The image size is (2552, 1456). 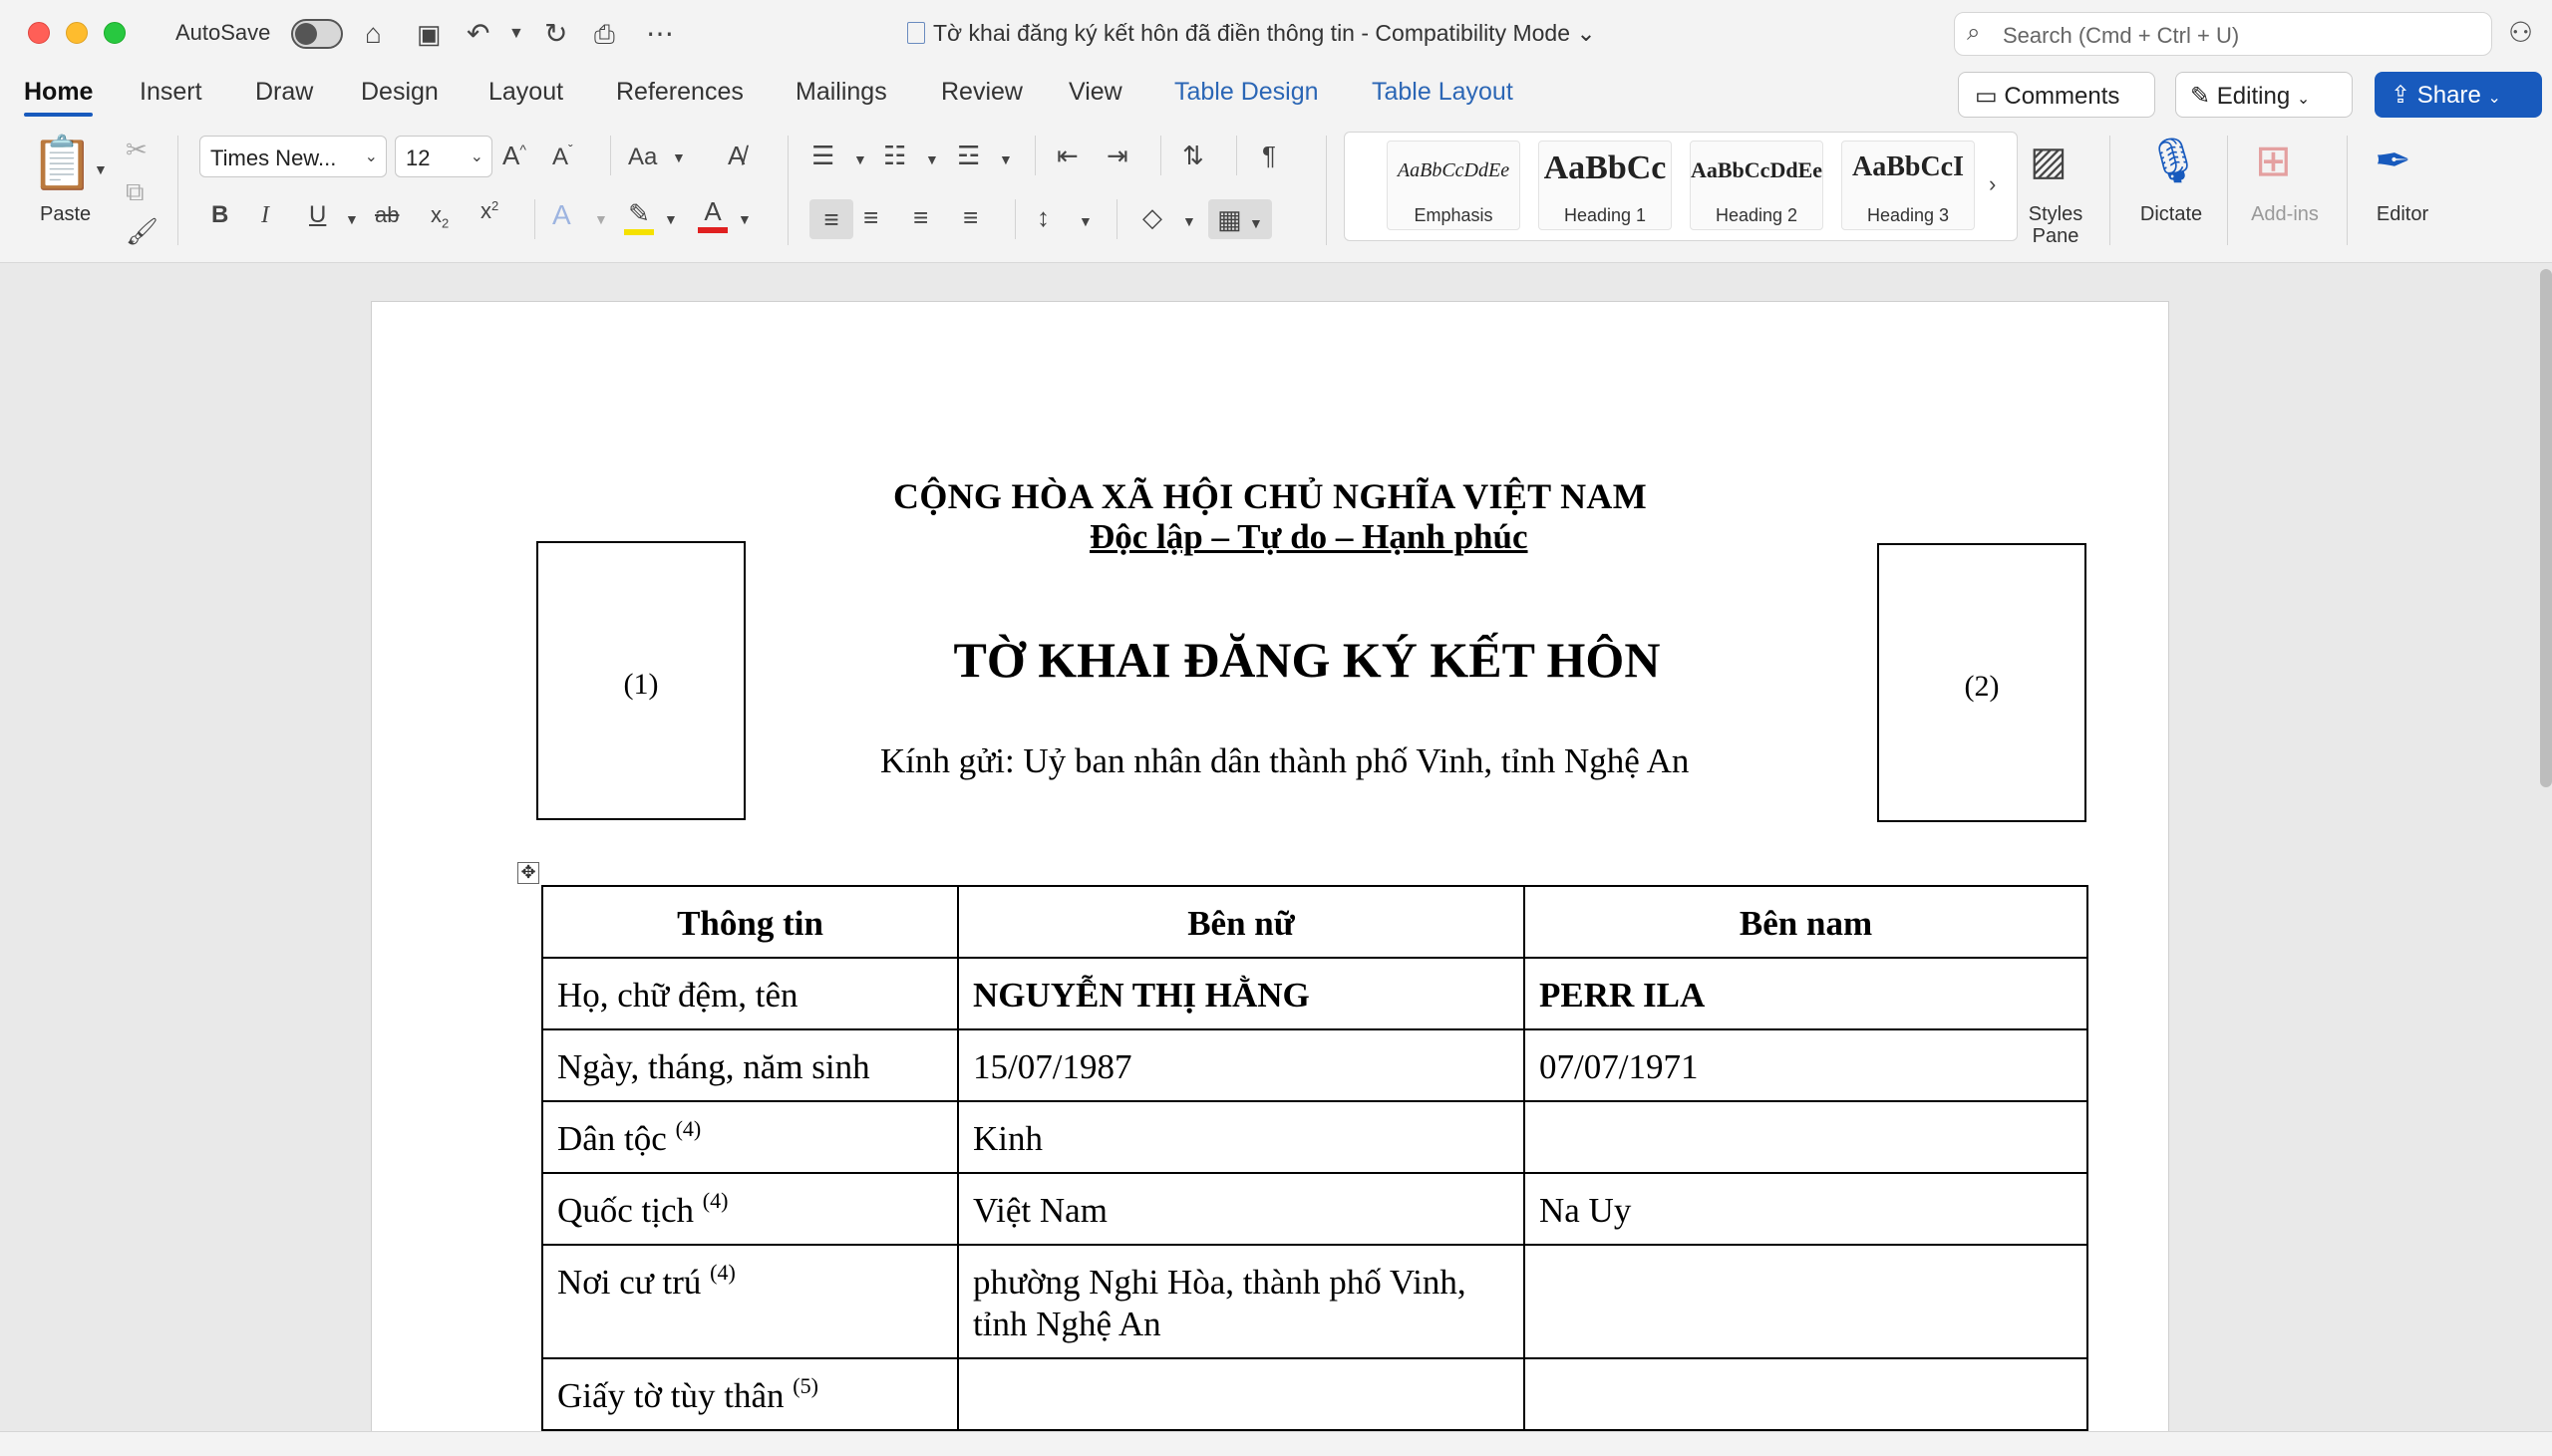 What do you see at coordinates (284, 92) in the screenshot?
I see `tab-draw: Draw` at bounding box center [284, 92].